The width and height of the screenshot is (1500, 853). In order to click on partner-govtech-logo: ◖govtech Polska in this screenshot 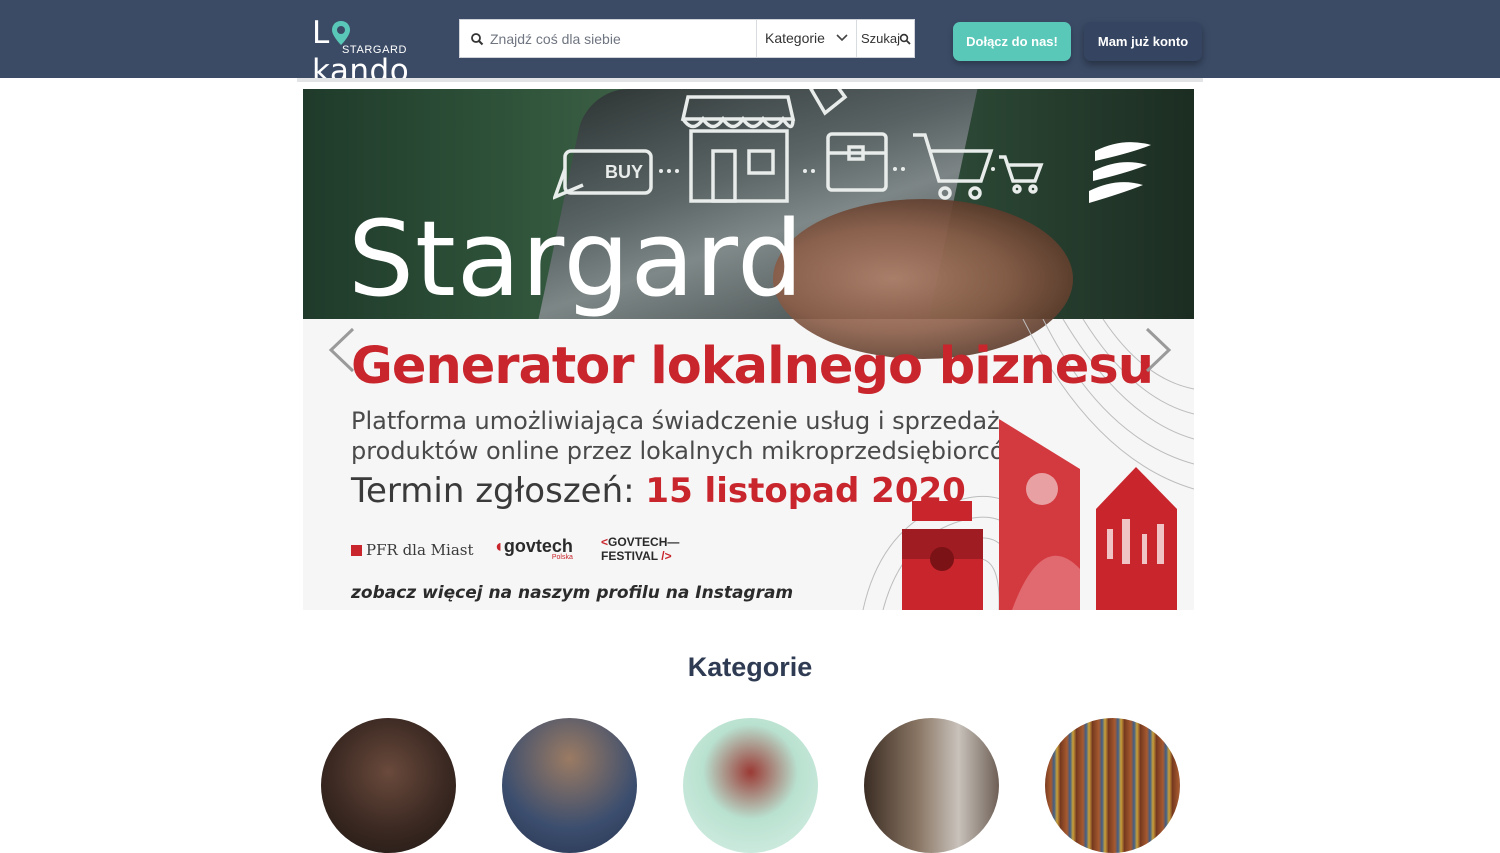, I will do `click(533, 548)`.